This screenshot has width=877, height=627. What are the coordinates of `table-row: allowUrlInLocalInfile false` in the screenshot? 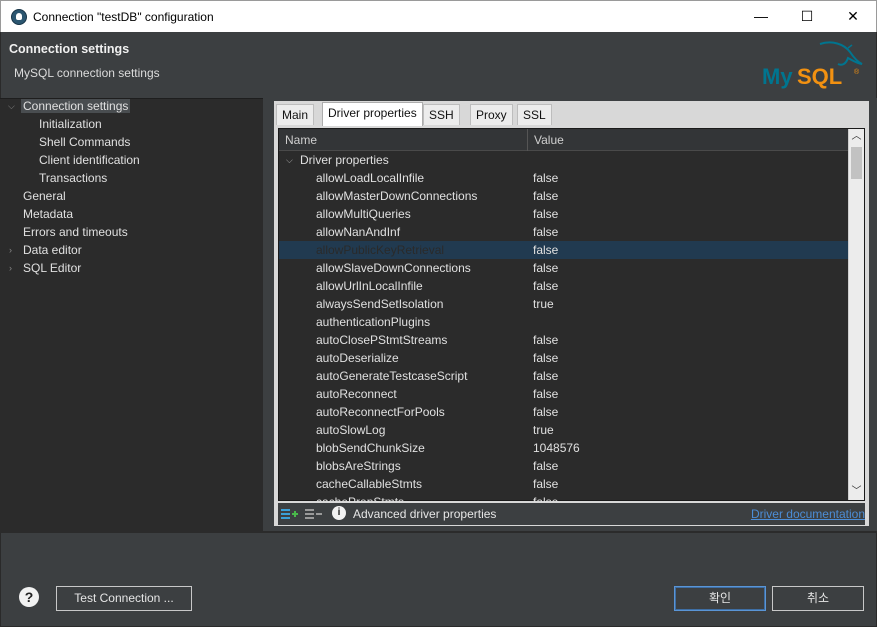 It's located at (564, 286).